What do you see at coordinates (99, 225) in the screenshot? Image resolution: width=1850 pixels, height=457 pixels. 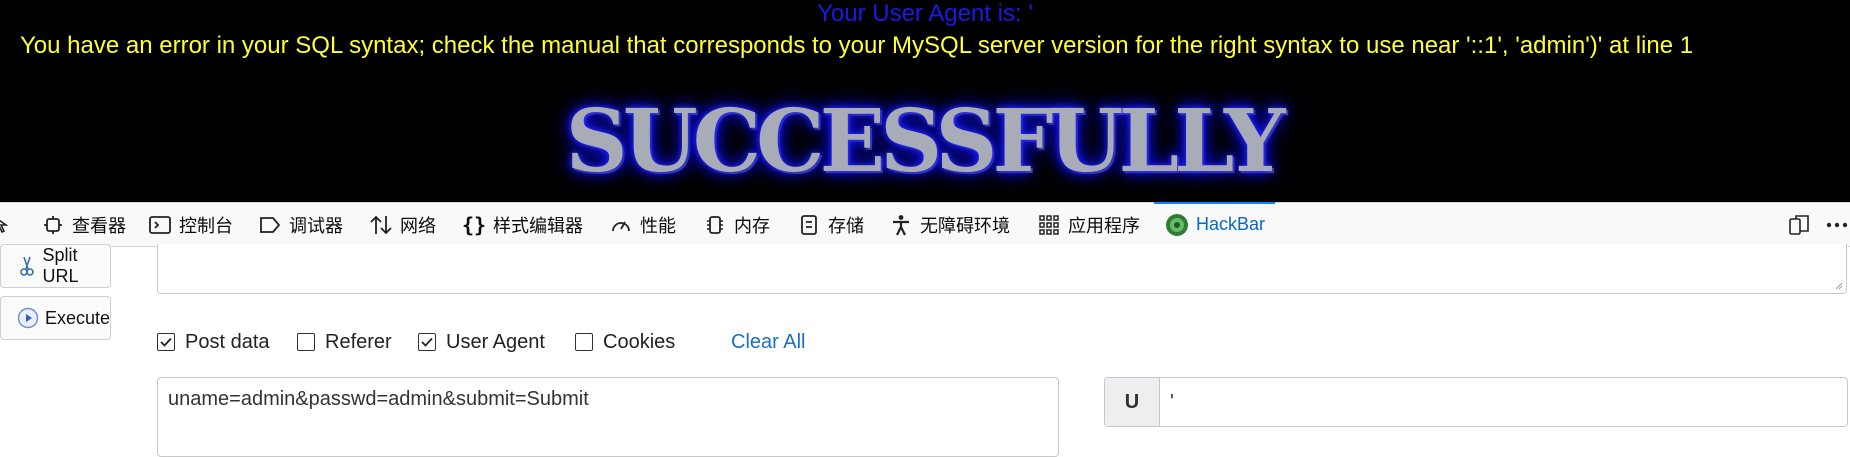 I see `tab-label: 查看器` at bounding box center [99, 225].